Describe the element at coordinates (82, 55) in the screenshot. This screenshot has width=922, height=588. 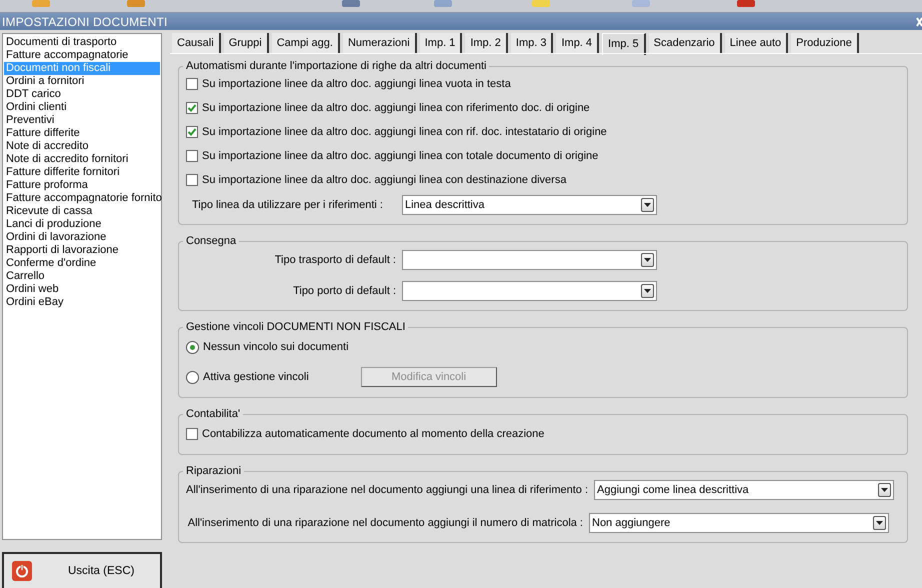
I see `list-item: Fatture accompagnatorie` at that location.